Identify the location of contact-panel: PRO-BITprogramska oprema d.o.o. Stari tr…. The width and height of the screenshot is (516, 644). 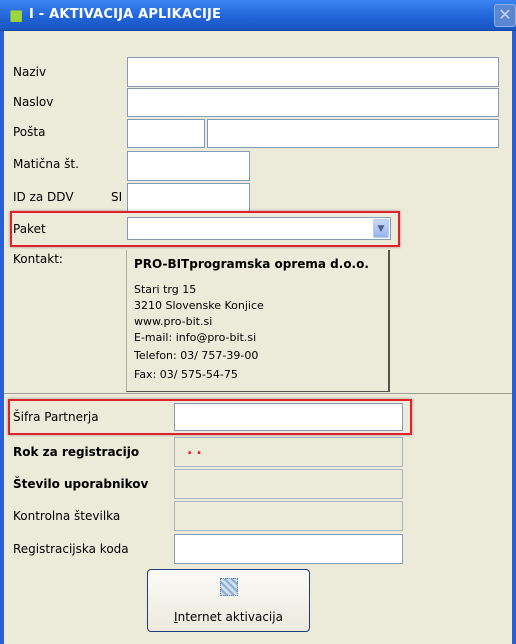
(258, 321).